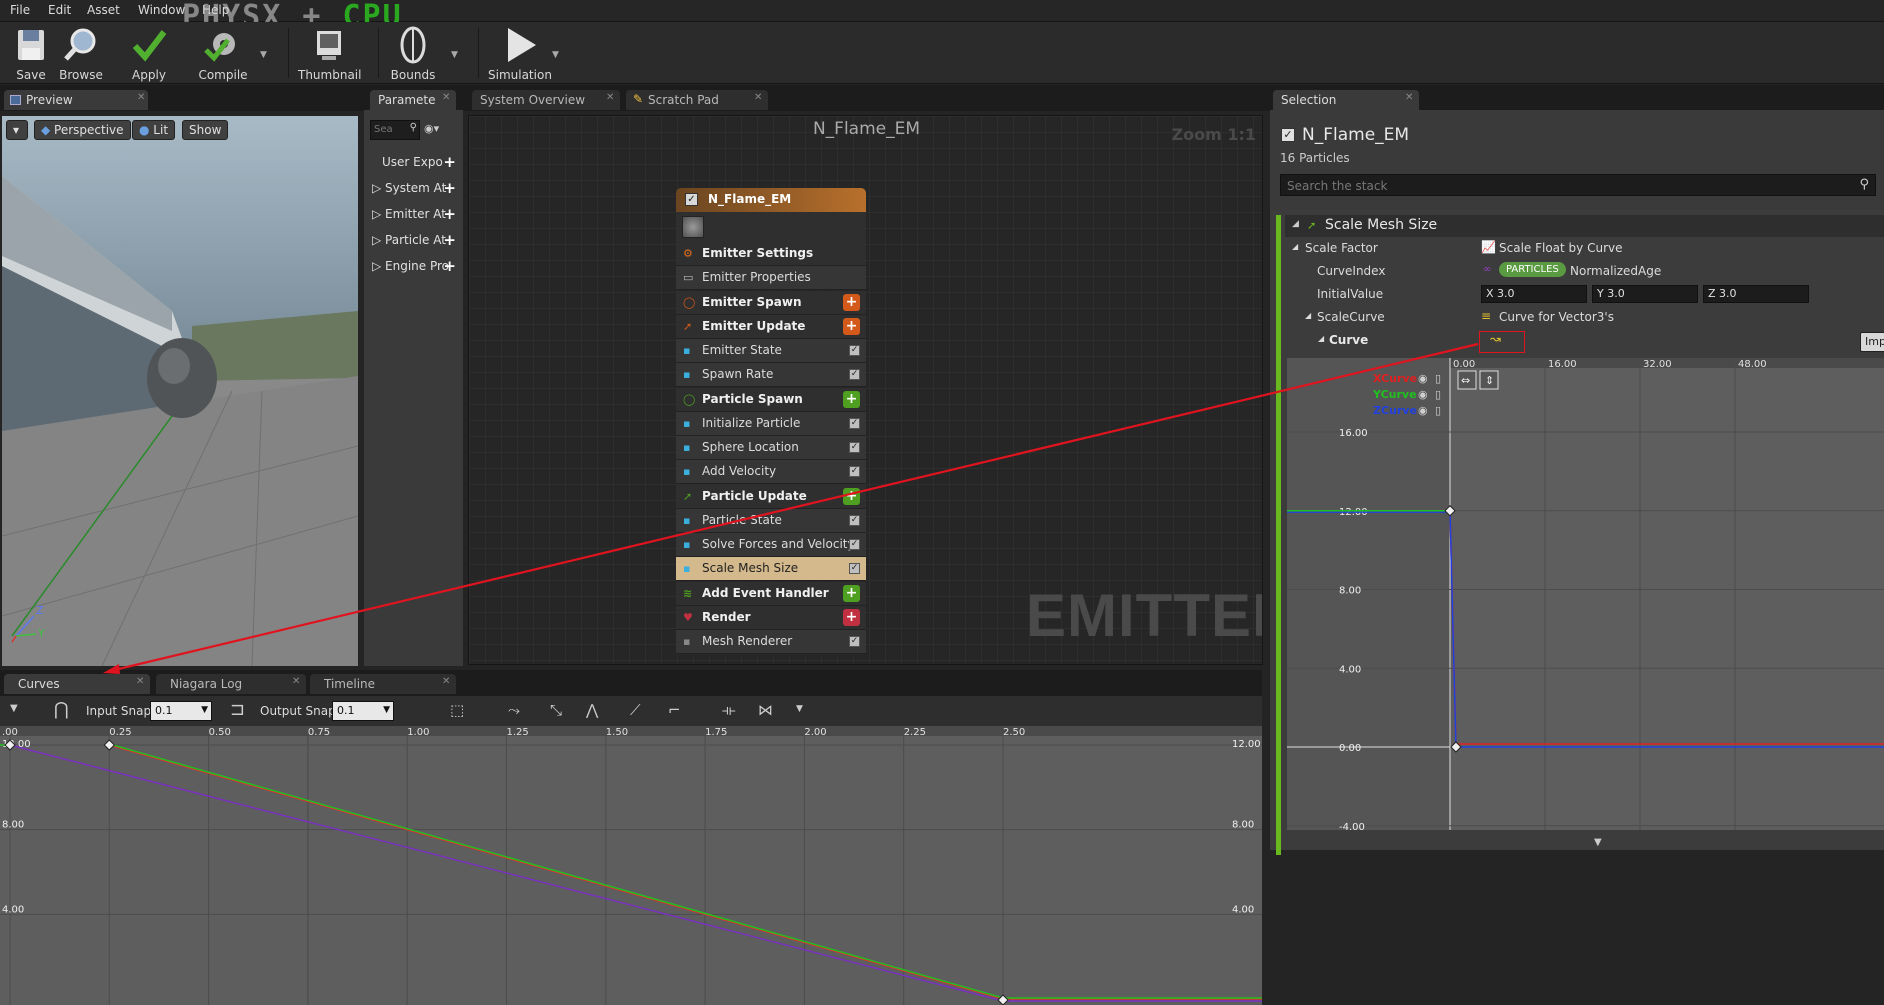 This screenshot has width=1884, height=1005. I want to click on simulation-button: Simulation, so click(520, 53).